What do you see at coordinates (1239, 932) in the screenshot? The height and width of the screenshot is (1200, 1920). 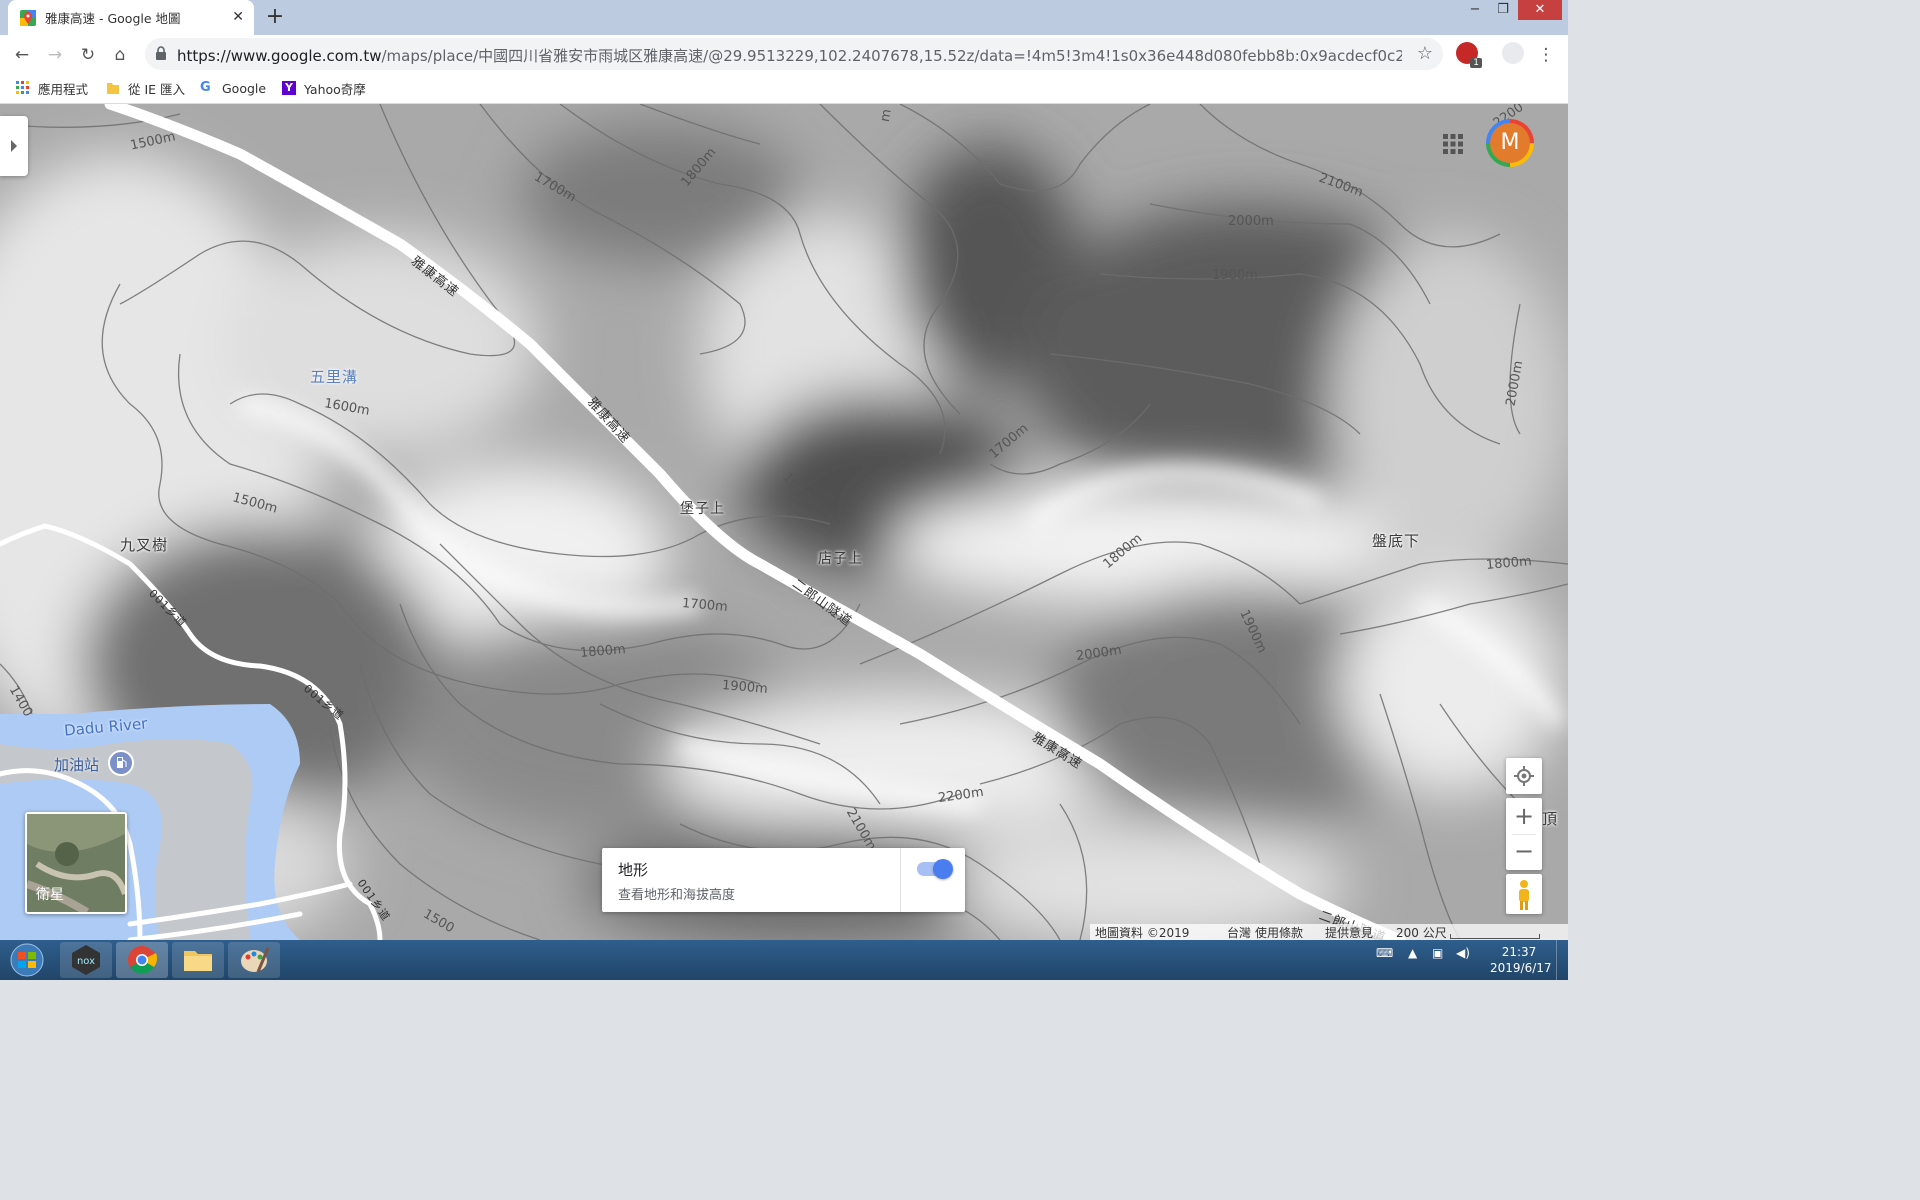 I see `region-link: 台灣` at bounding box center [1239, 932].